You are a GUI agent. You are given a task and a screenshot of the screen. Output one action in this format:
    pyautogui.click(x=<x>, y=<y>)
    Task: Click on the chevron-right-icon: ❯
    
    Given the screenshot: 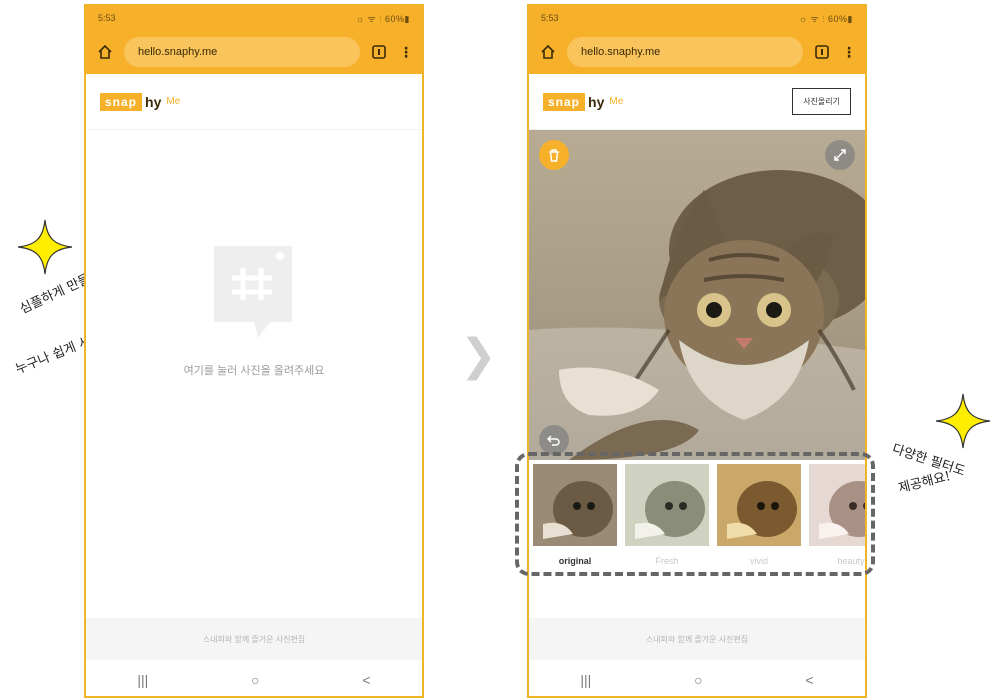 What is the action you would take?
    pyautogui.click(x=478, y=355)
    